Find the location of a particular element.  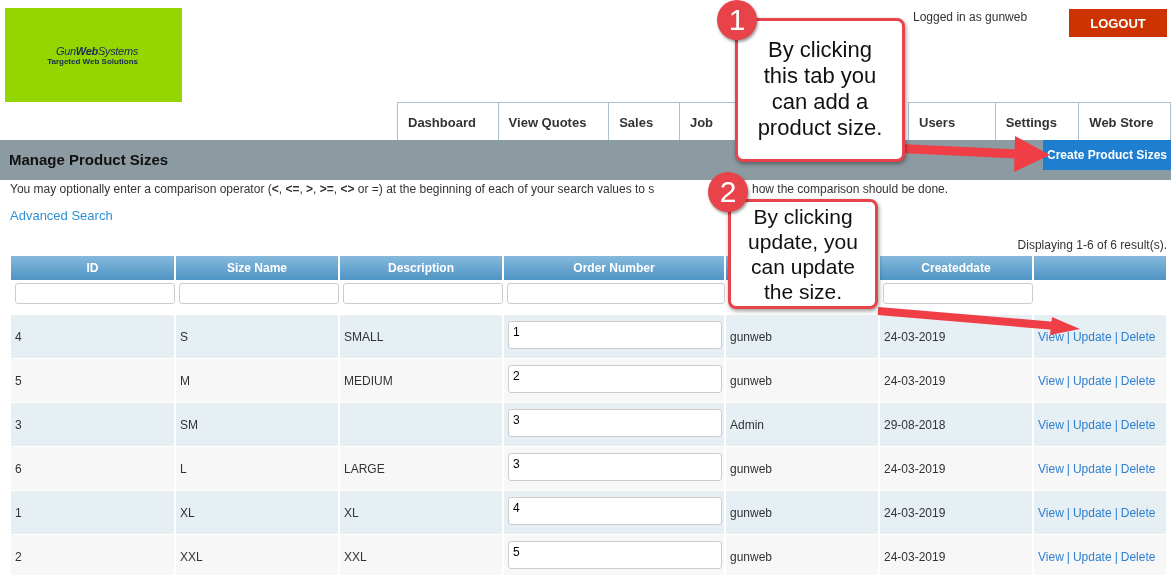

table-cell: 29-08-2018 is located at coordinates (956, 424).